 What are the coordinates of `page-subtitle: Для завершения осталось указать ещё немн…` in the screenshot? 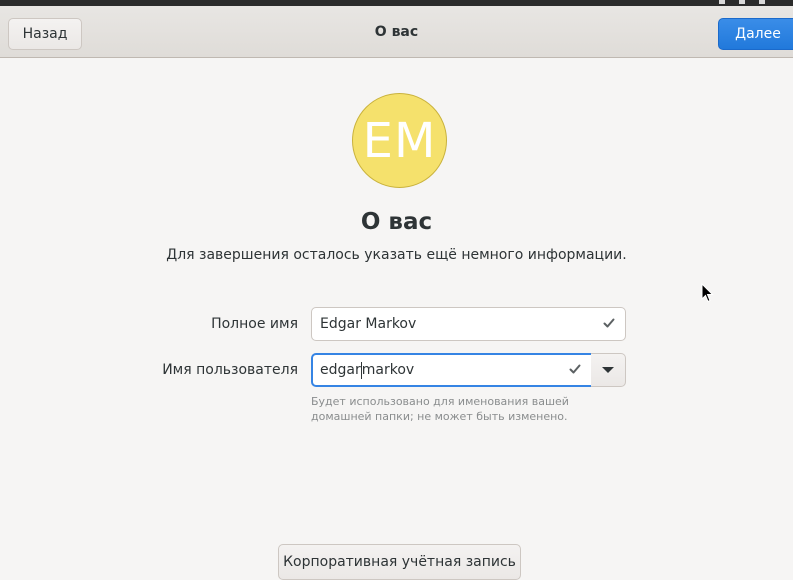 It's located at (396, 255).